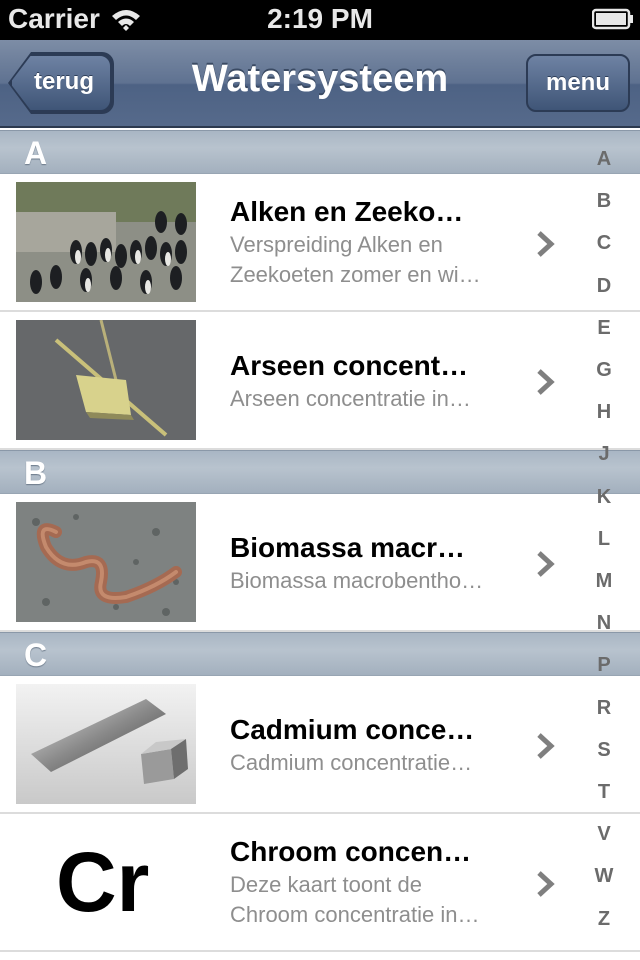 This screenshot has width=640, height=960. Describe the element at coordinates (604, 243) in the screenshot. I see `index-letter-c: C` at that location.